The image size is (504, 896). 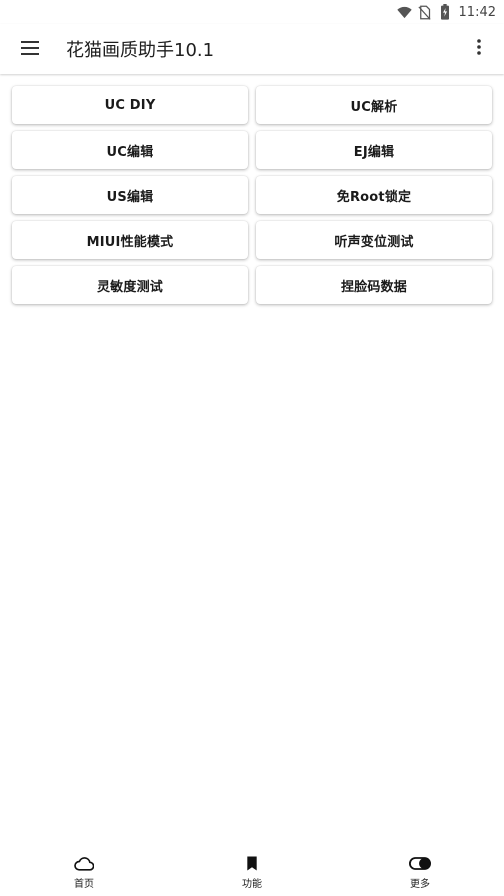 I want to click on no-sim-icon, so click(x=425, y=12).